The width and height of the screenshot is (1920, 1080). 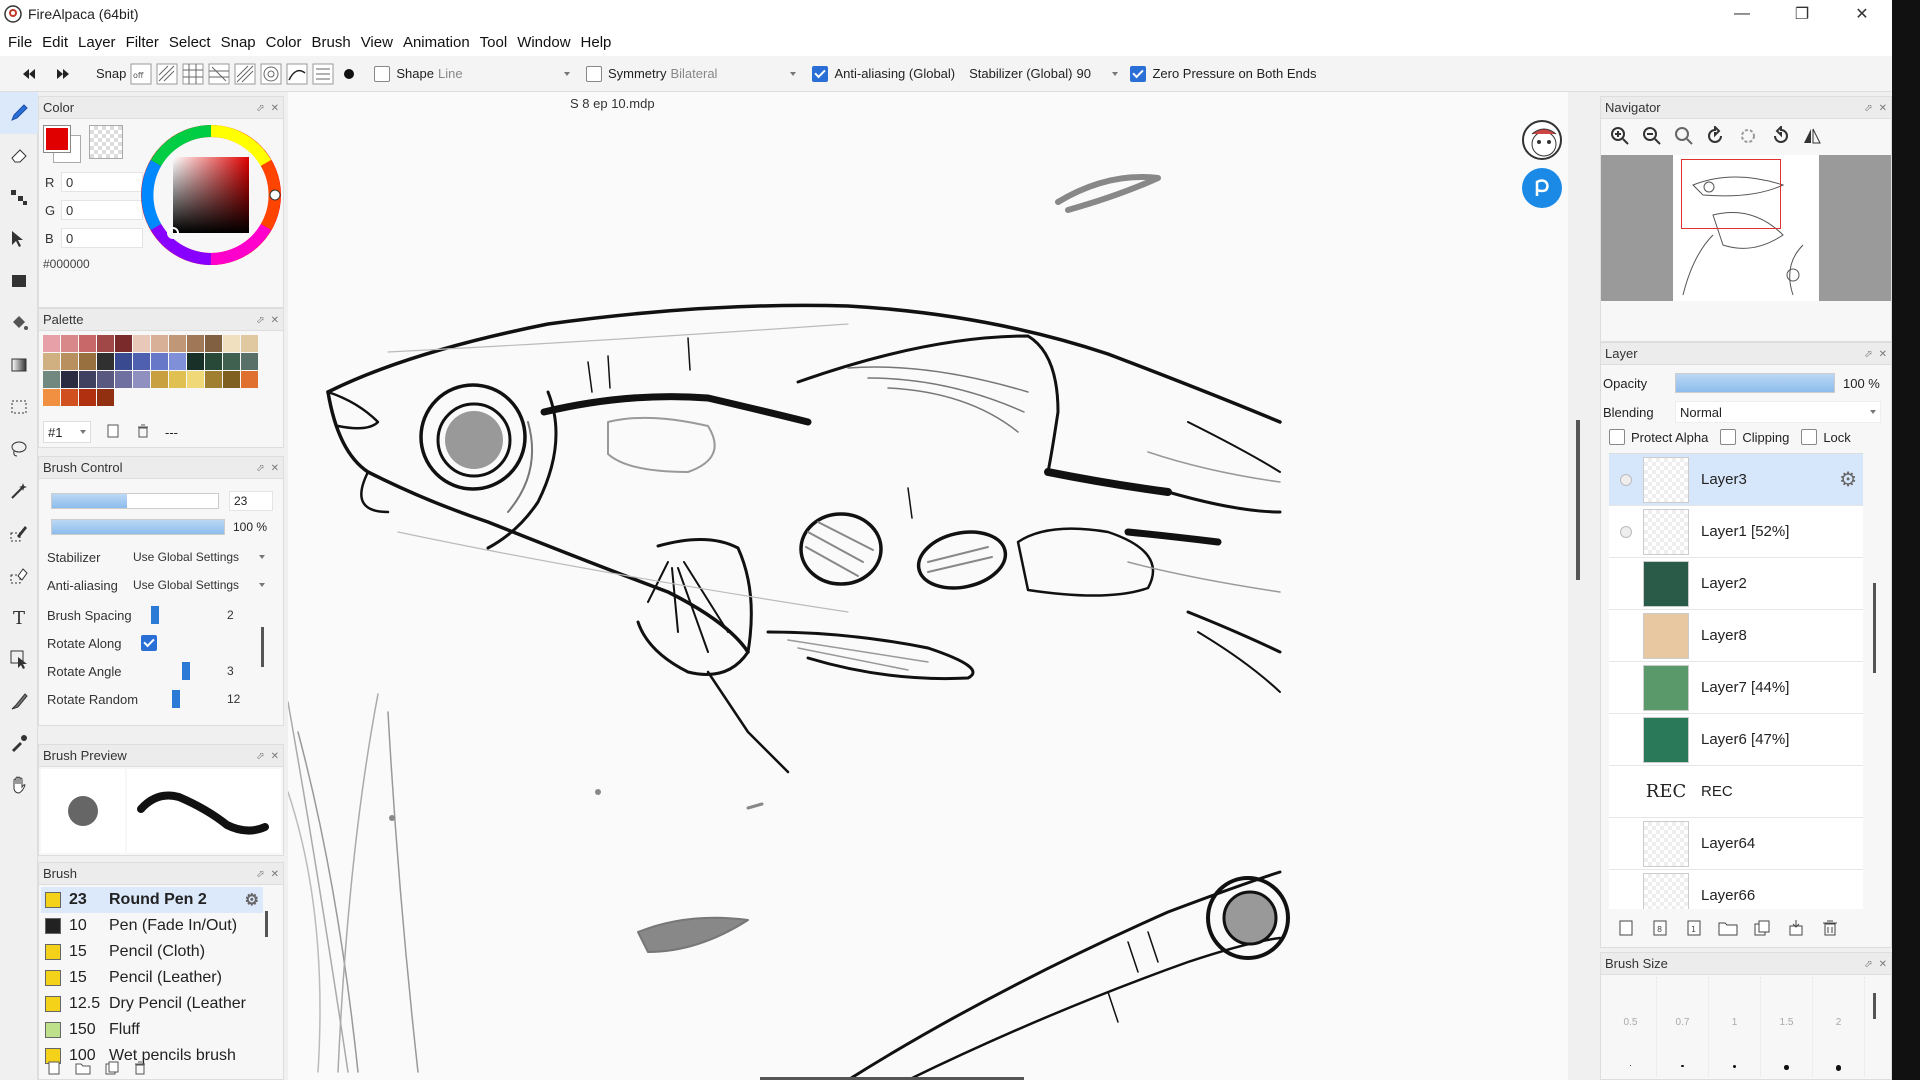 I want to click on layer-row: Layer7 [44%], so click(x=1736, y=688).